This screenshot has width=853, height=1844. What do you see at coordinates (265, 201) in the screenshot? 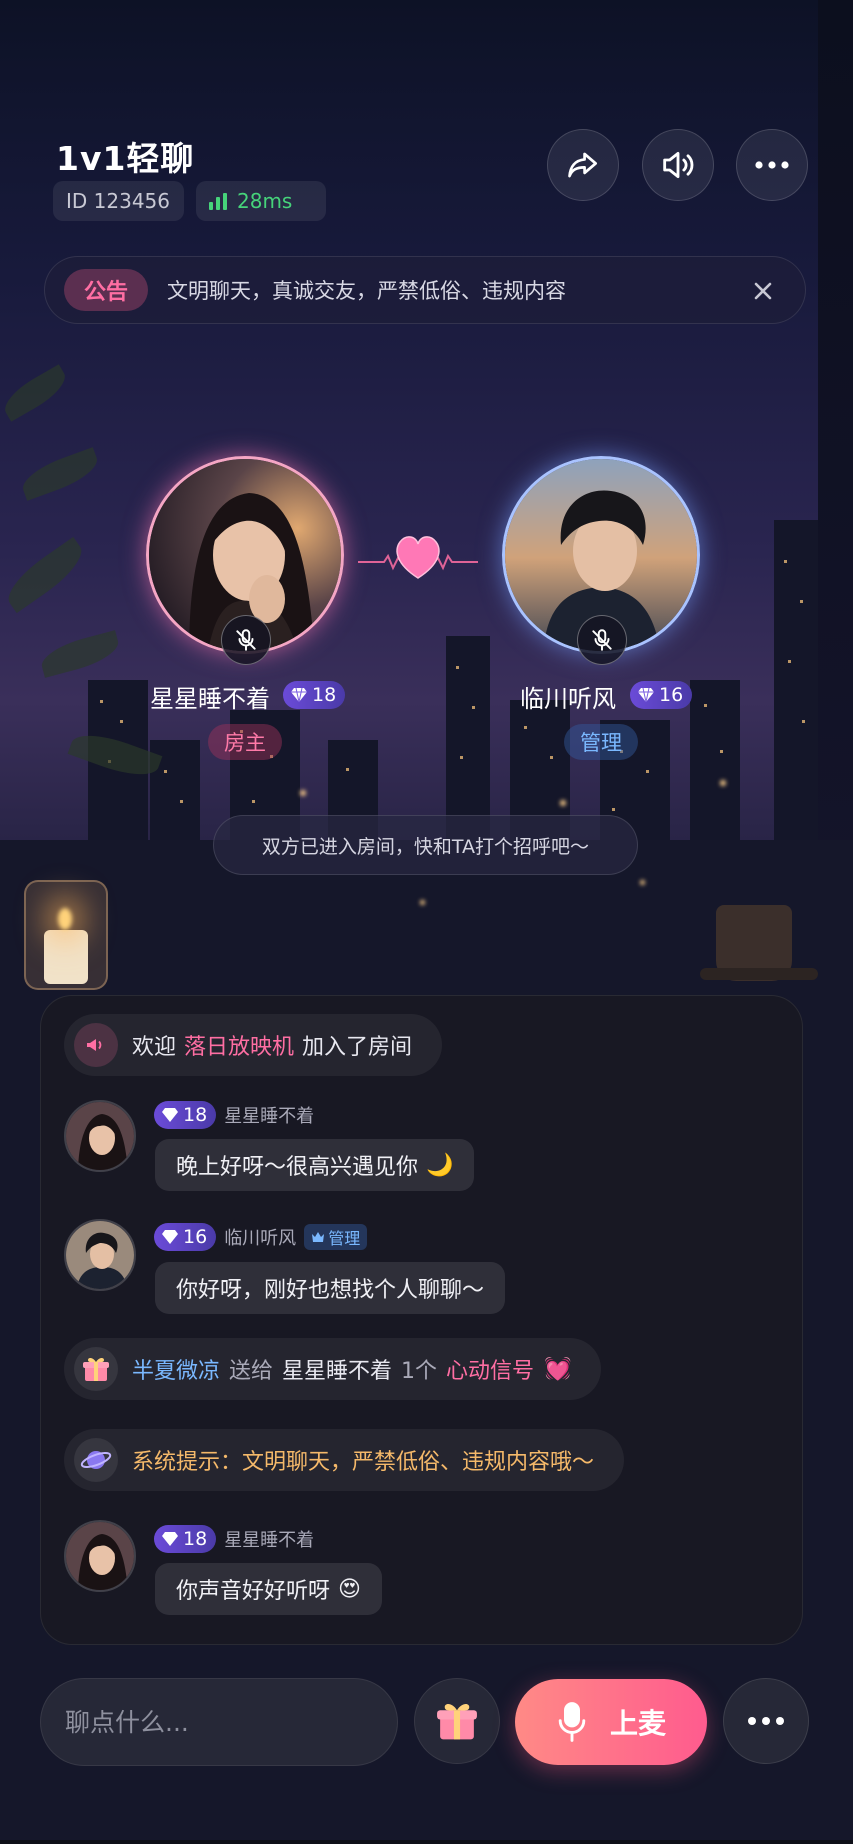
I see `ping-value: 28ms` at bounding box center [265, 201].